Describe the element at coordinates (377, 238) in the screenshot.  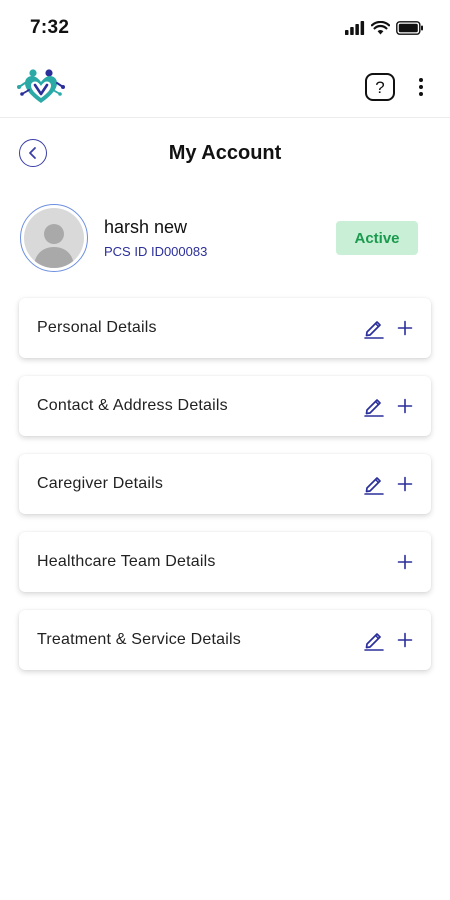
I see `status-badge: Active` at that location.